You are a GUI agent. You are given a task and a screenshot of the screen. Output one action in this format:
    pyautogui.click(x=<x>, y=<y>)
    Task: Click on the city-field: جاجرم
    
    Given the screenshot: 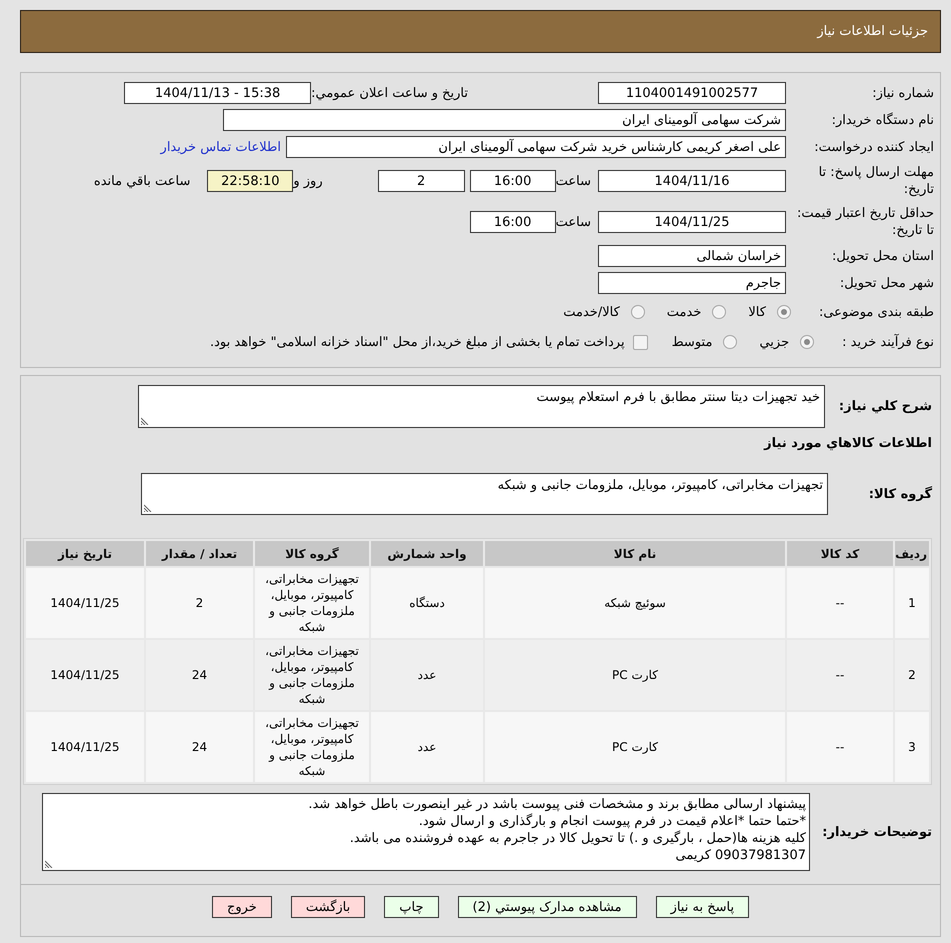 What is the action you would take?
    pyautogui.click(x=692, y=283)
    